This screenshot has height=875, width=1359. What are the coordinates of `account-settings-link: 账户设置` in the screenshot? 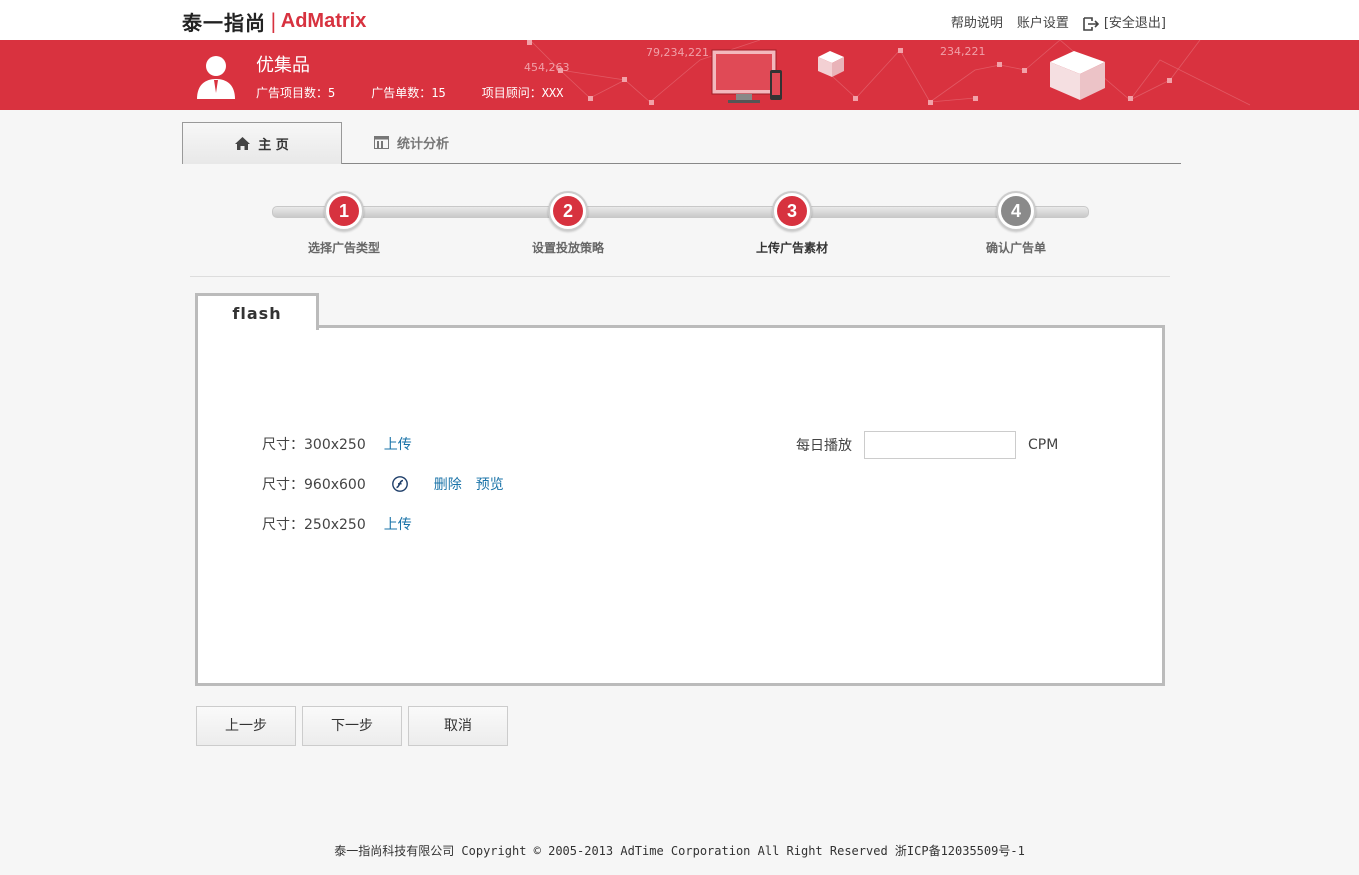 It's located at (1043, 21).